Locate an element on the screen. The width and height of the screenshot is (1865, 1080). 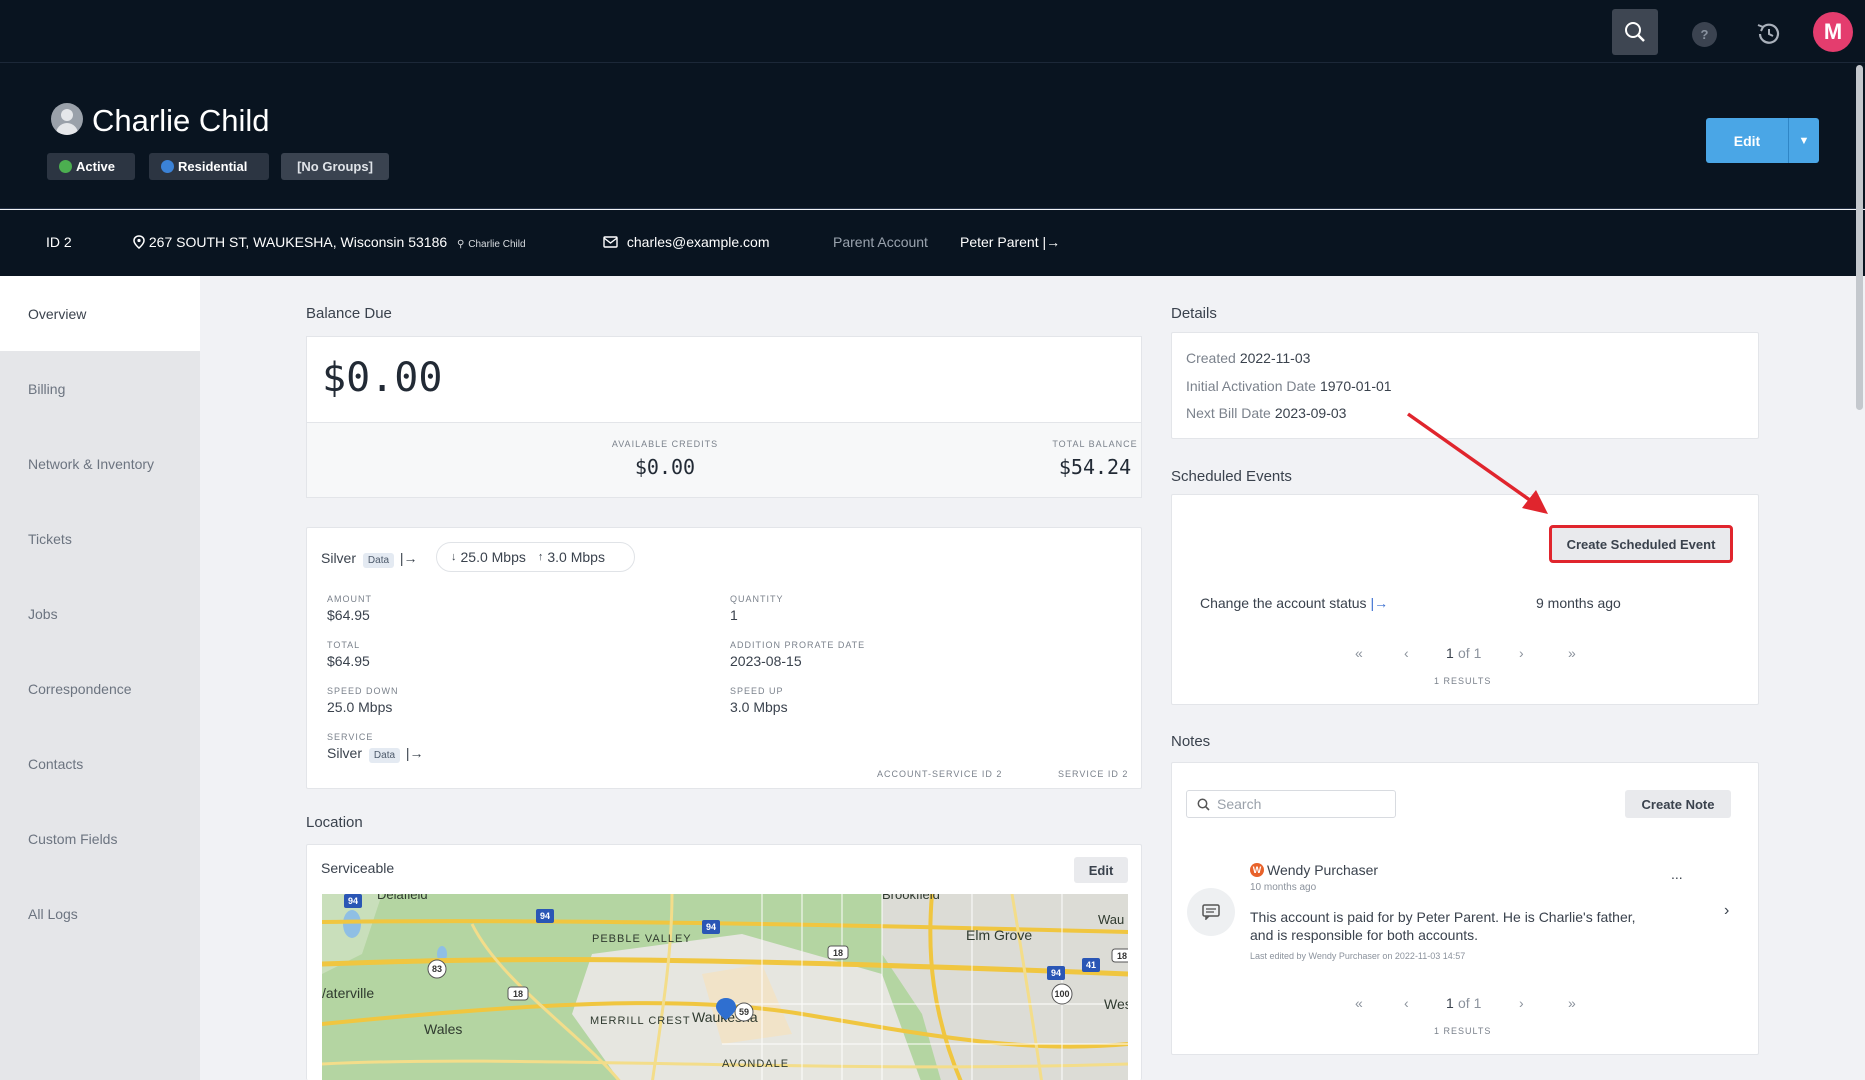
details-title: Details is located at coordinates (1194, 313).